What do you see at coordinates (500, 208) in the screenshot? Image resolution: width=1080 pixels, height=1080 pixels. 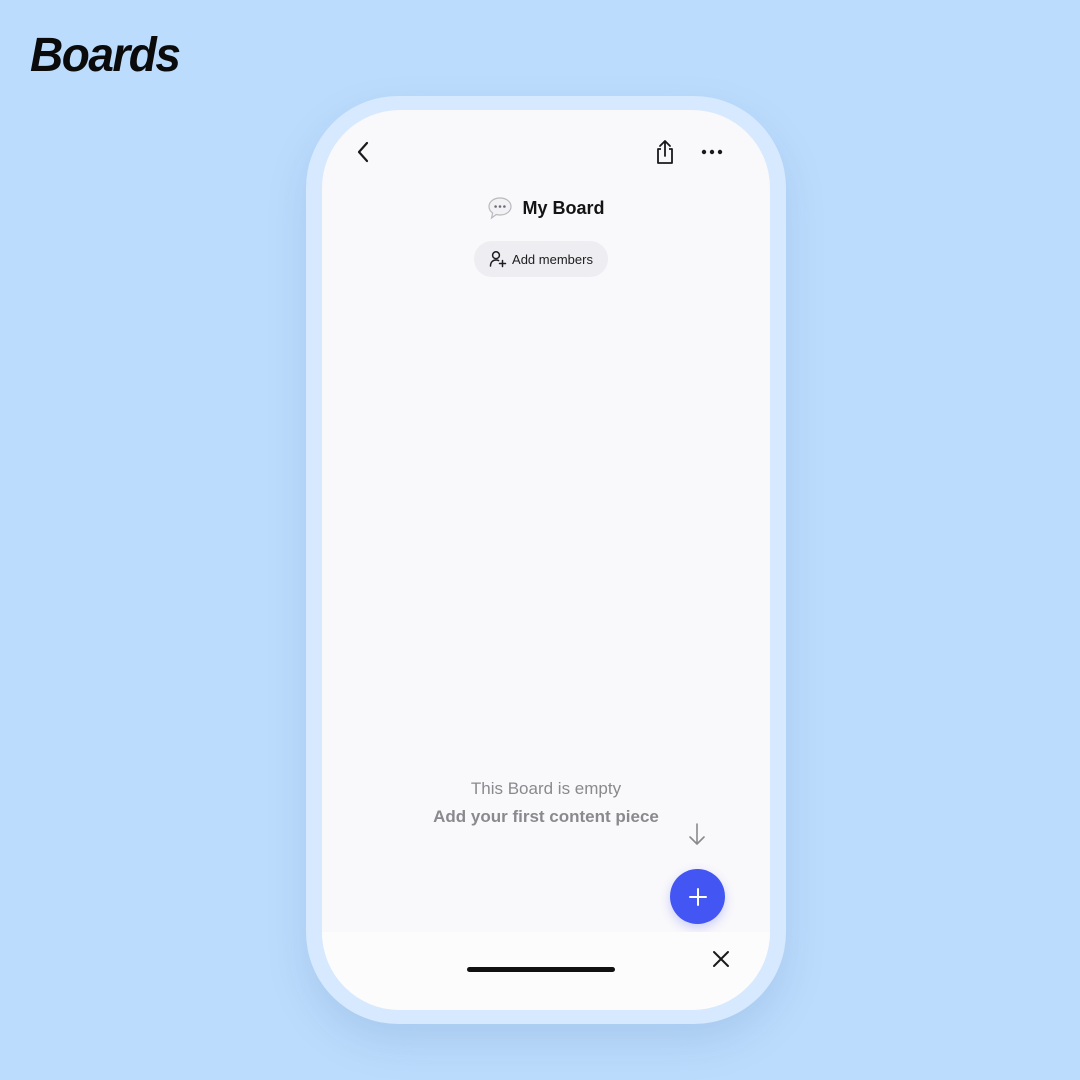 I see `speech-bubble-icon` at bounding box center [500, 208].